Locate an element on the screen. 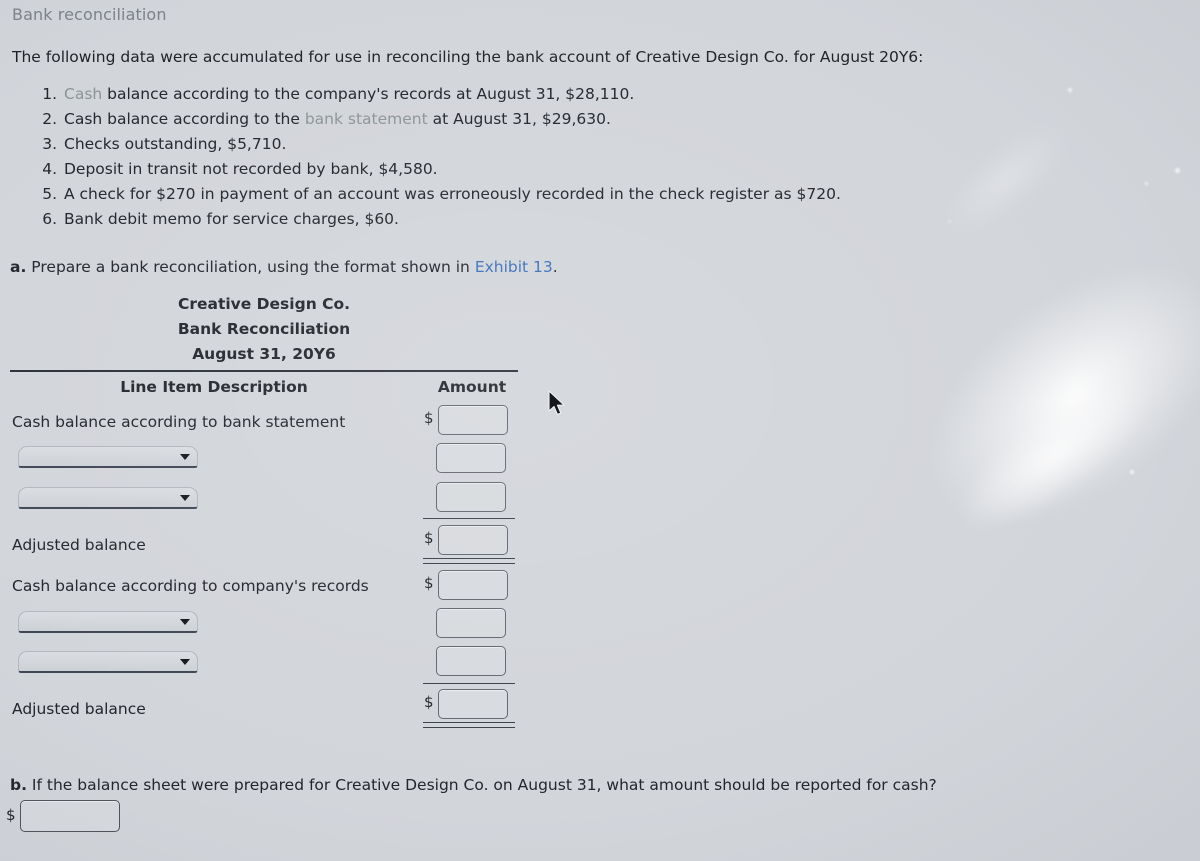 Image resolution: width=1200 pixels, height=861 pixels. column-header-amount: Amount is located at coordinates (472, 387).